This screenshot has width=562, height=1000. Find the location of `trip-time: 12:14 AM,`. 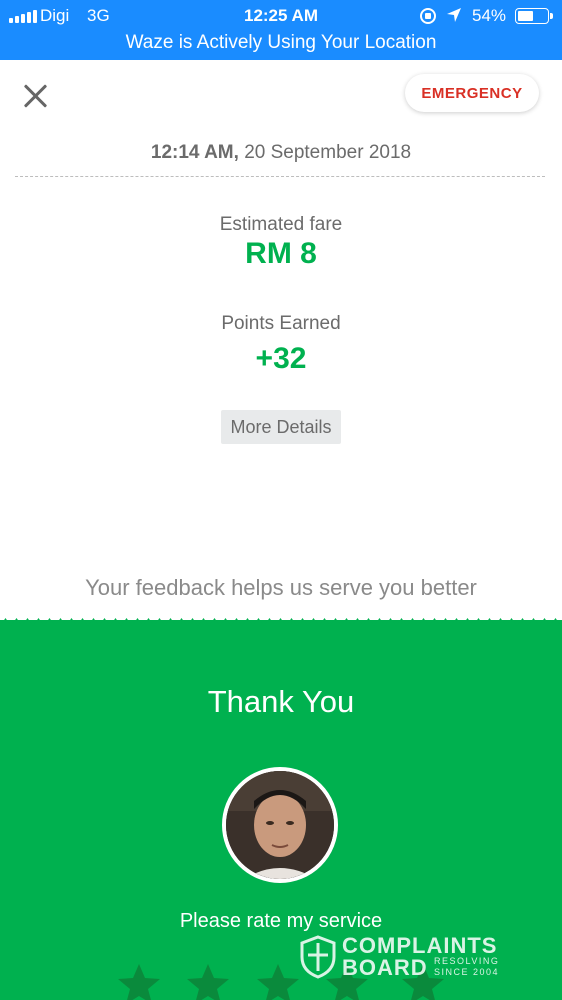

trip-time: 12:14 AM, is located at coordinates (194, 152).